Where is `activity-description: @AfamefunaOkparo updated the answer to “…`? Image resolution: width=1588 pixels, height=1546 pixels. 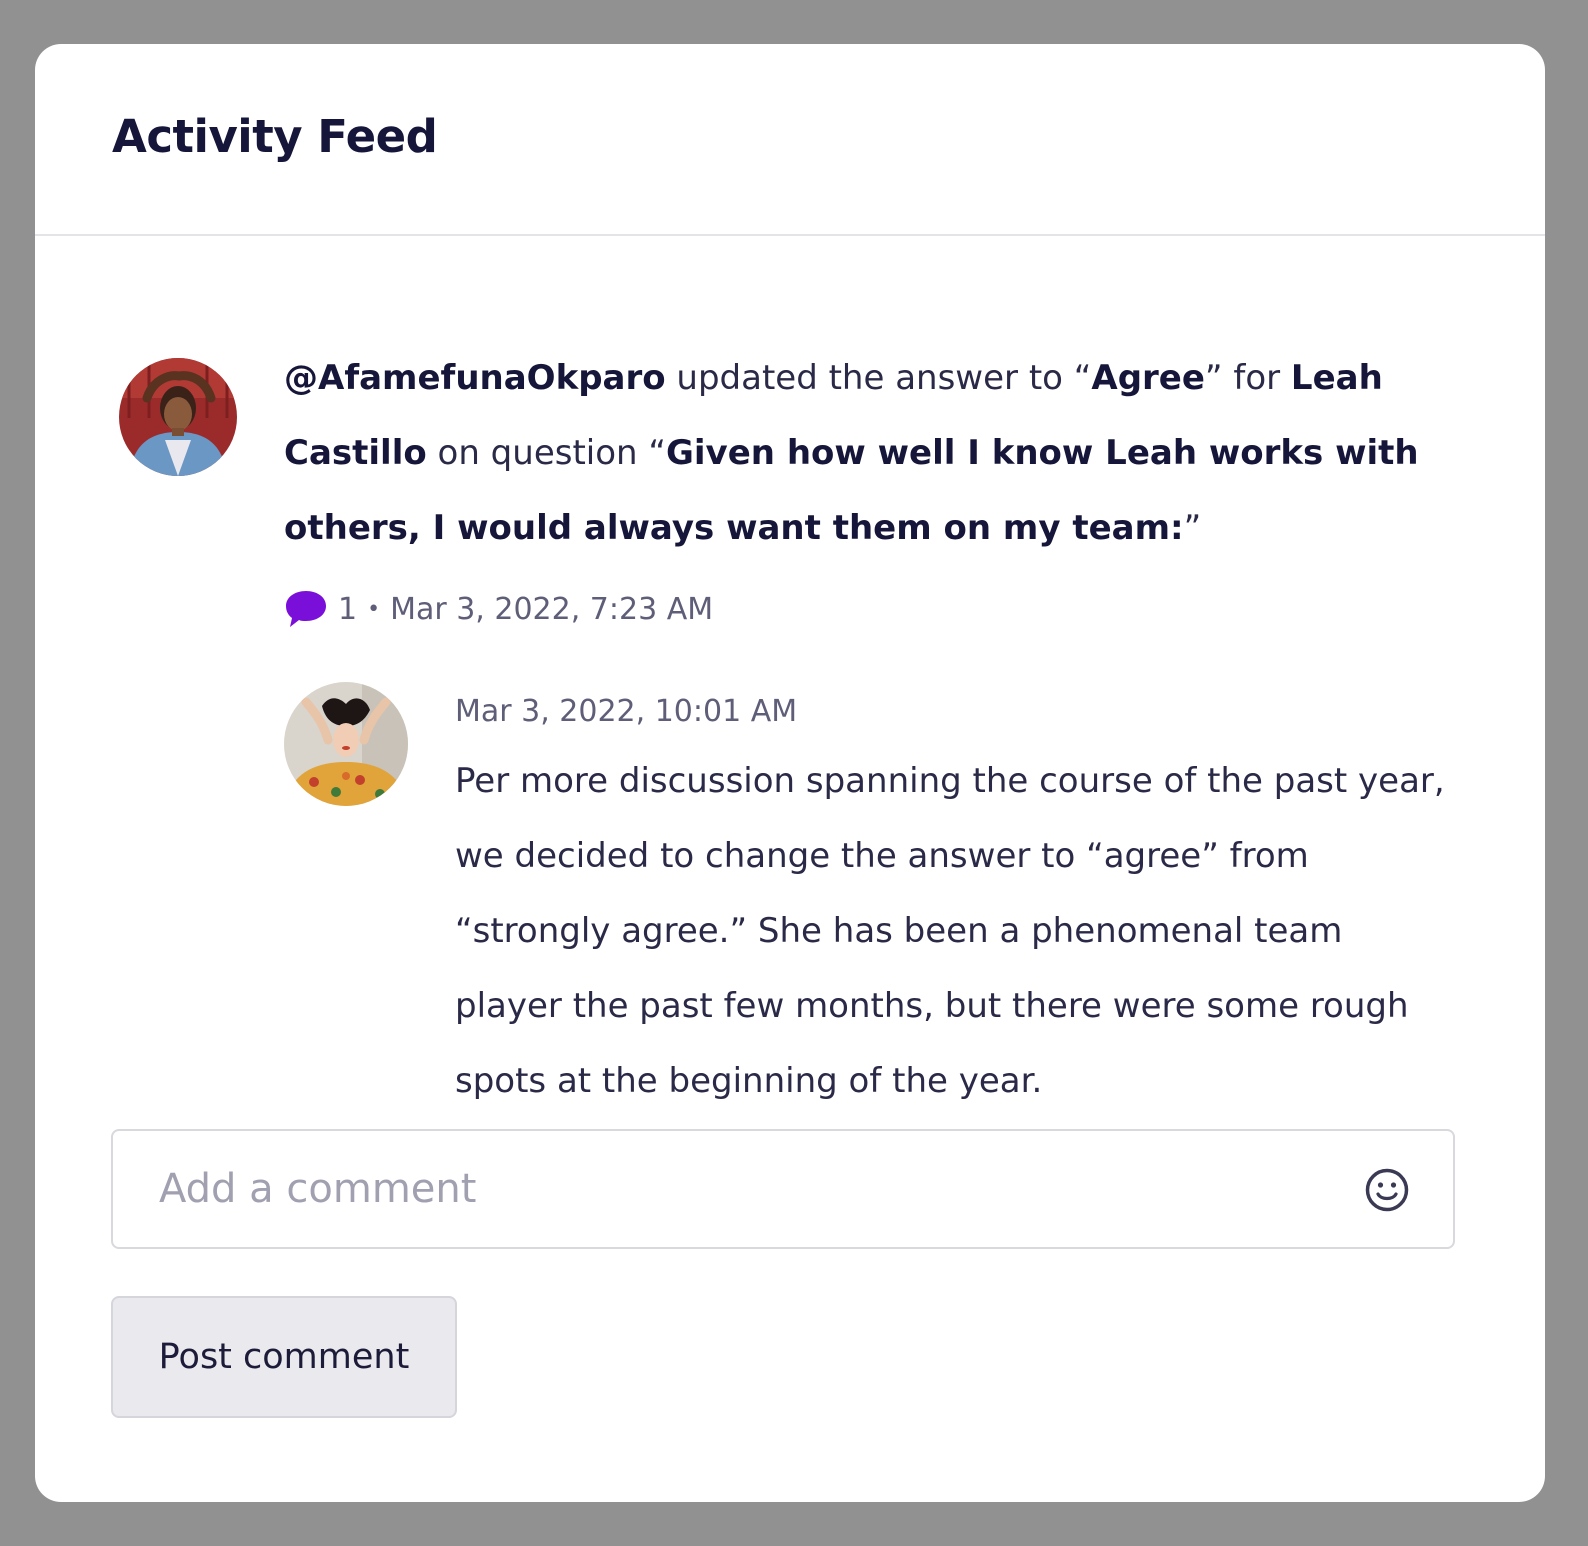
activity-description: @AfamefunaOkparo updated the answer to “… is located at coordinates (859, 453).